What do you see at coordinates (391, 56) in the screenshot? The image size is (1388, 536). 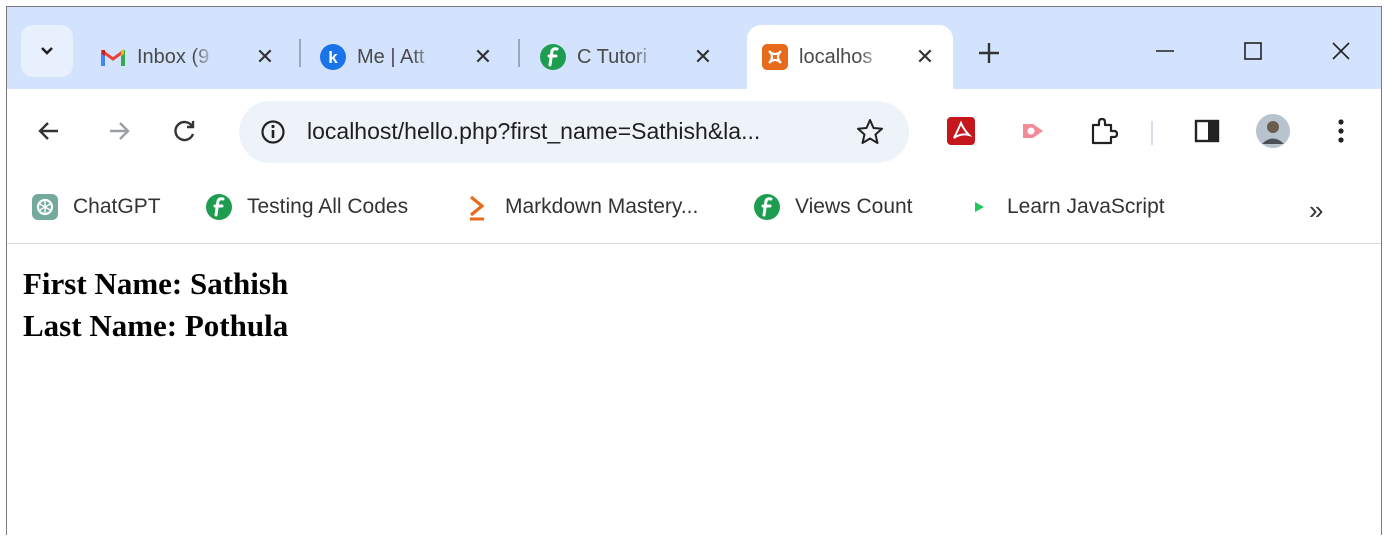 I see `tab-title: Me | Att` at bounding box center [391, 56].